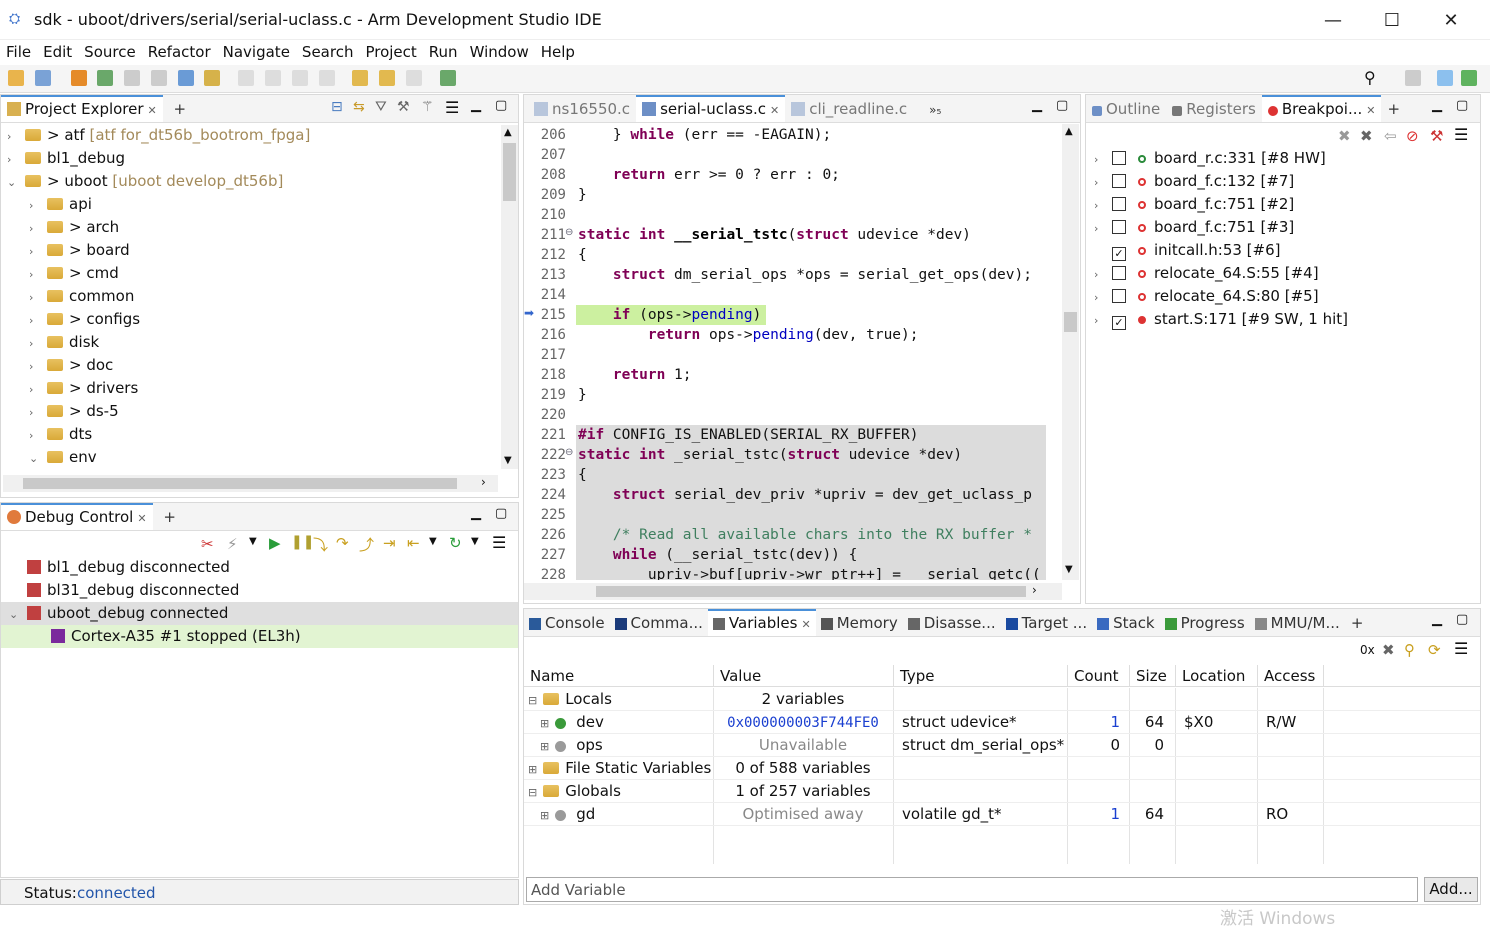 The height and width of the screenshot is (929, 1490). Describe the element at coordinates (302, 542) in the screenshot. I see `interrupt-icon: ❚❚` at that location.